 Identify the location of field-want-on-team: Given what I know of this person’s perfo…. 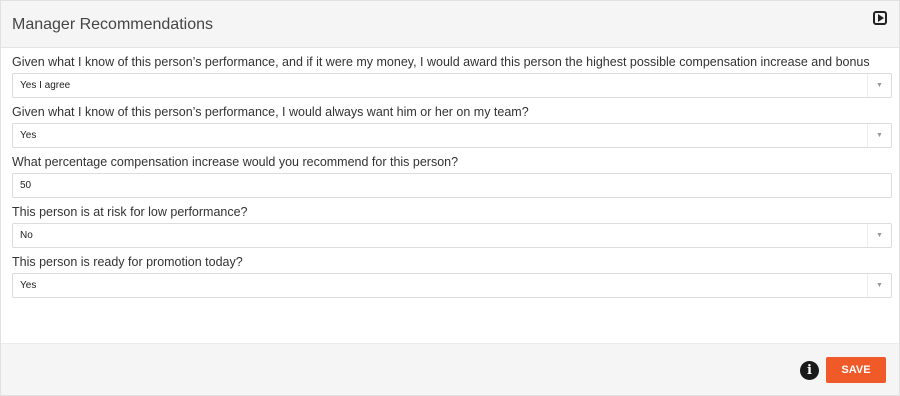
(452, 123).